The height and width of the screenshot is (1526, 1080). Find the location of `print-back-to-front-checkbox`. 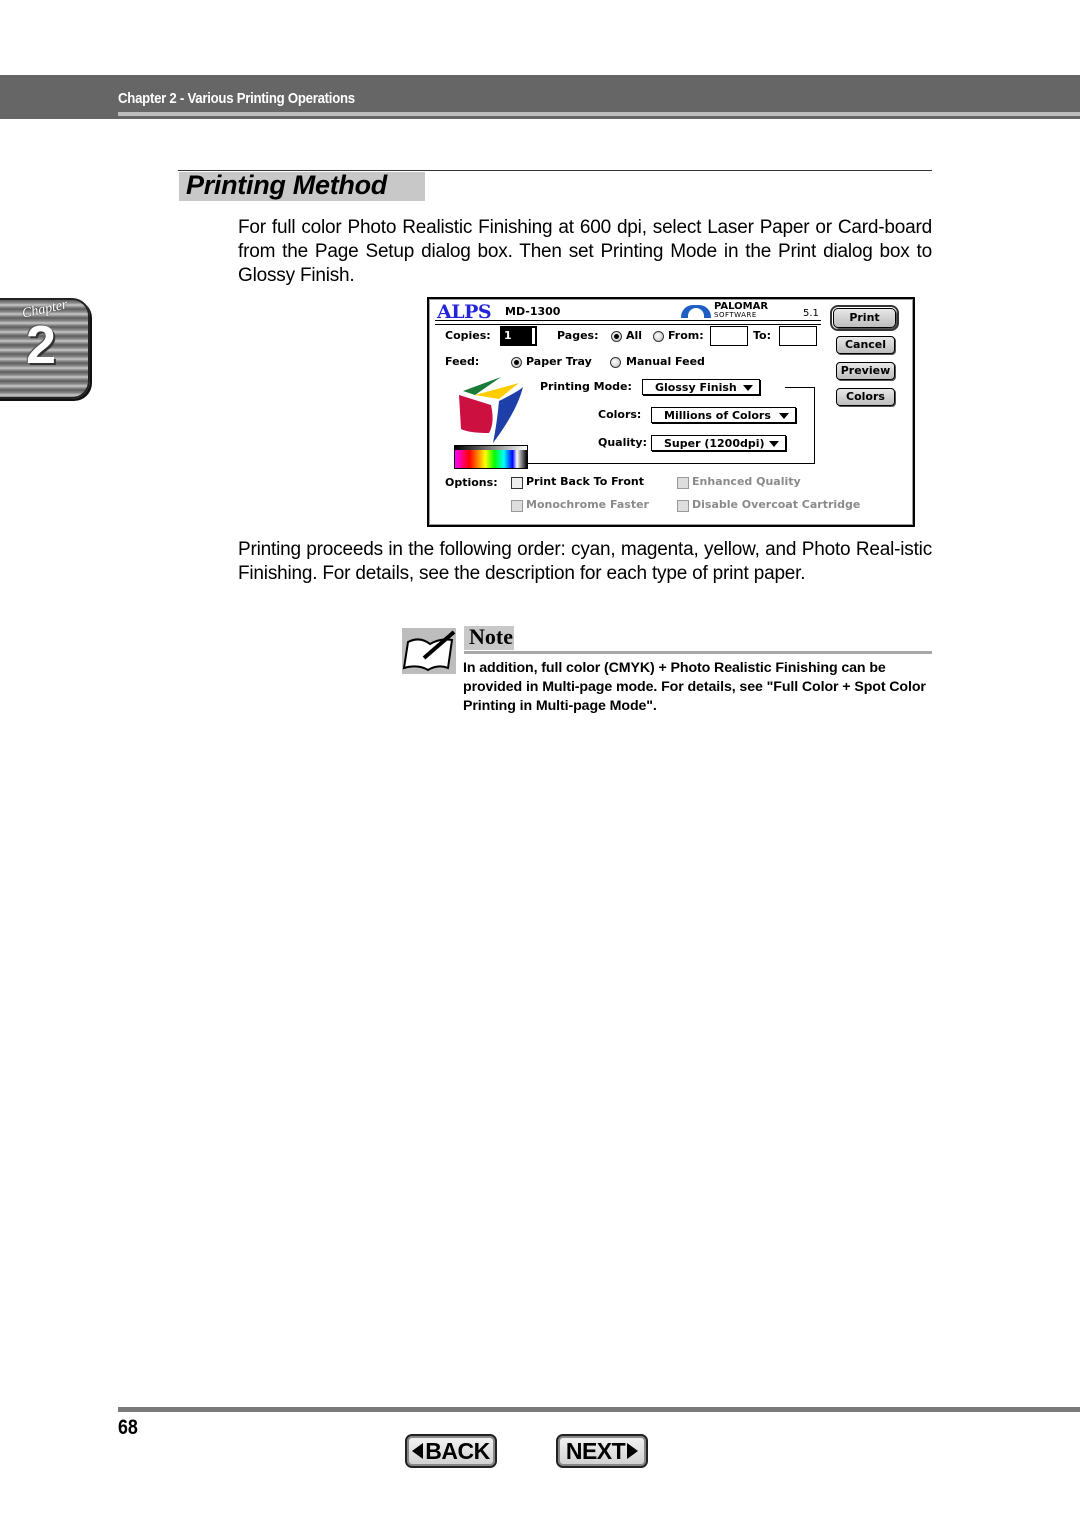

print-back-to-front-checkbox is located at coordinates (517, 483).